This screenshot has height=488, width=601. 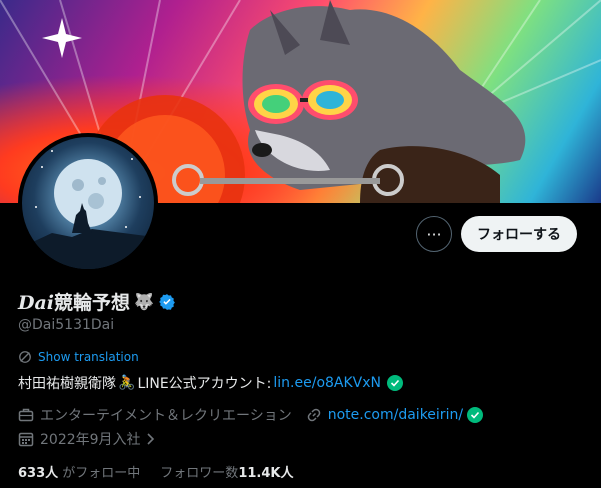 I want to click on translate-icon, so click(x=25, y=357).